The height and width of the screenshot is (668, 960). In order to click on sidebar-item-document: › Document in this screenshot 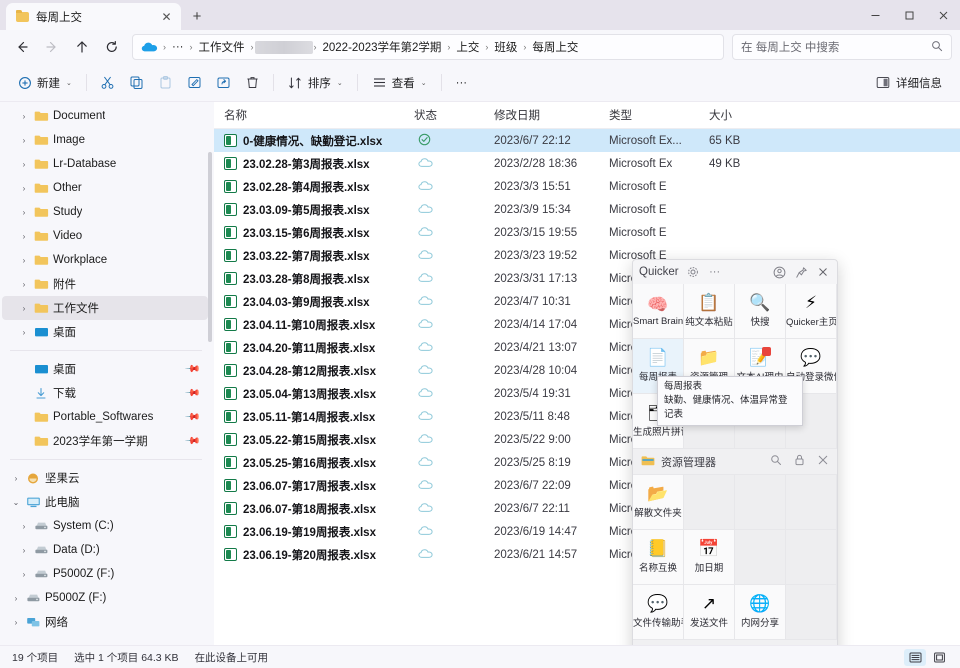, I will do `click(105, 116)`.